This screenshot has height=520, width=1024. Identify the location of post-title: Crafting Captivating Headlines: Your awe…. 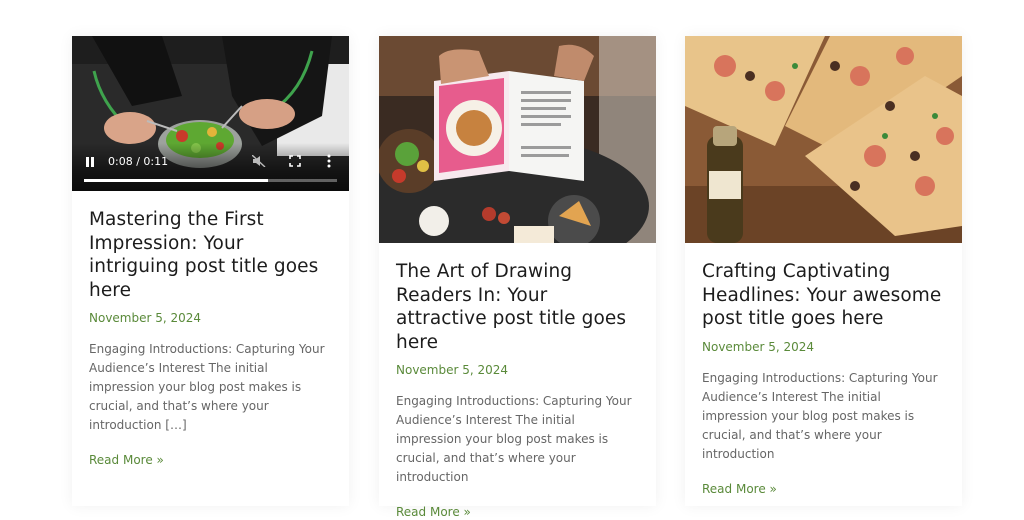
(823, 295).